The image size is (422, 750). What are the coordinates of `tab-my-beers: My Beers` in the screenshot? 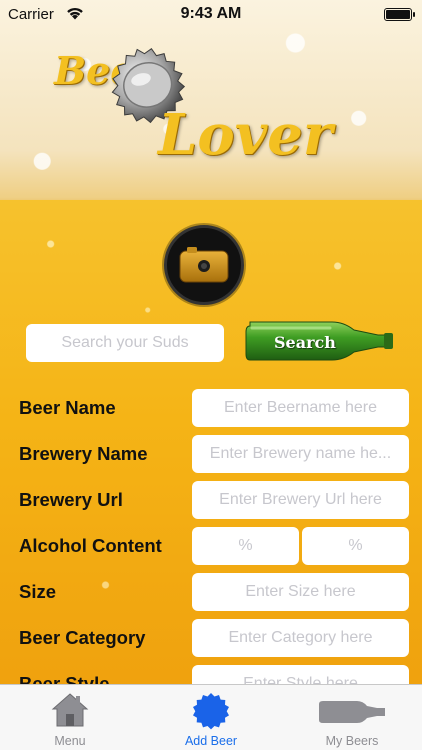 It's located at (352, 717).